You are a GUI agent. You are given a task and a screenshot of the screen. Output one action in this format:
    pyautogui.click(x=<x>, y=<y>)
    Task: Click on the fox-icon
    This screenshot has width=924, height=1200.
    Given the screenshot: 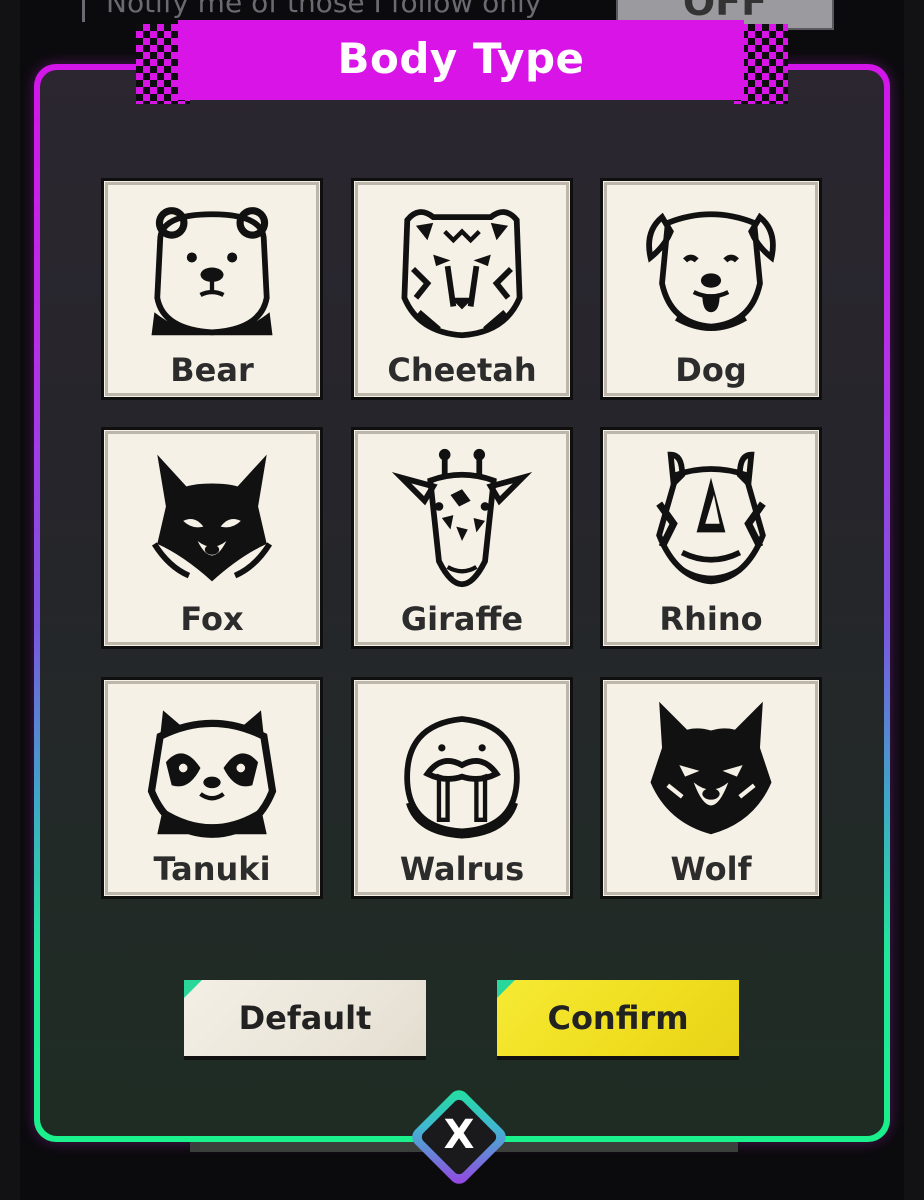 What is the action you would take?
    pyautogui.click(x=212, y=518)
    